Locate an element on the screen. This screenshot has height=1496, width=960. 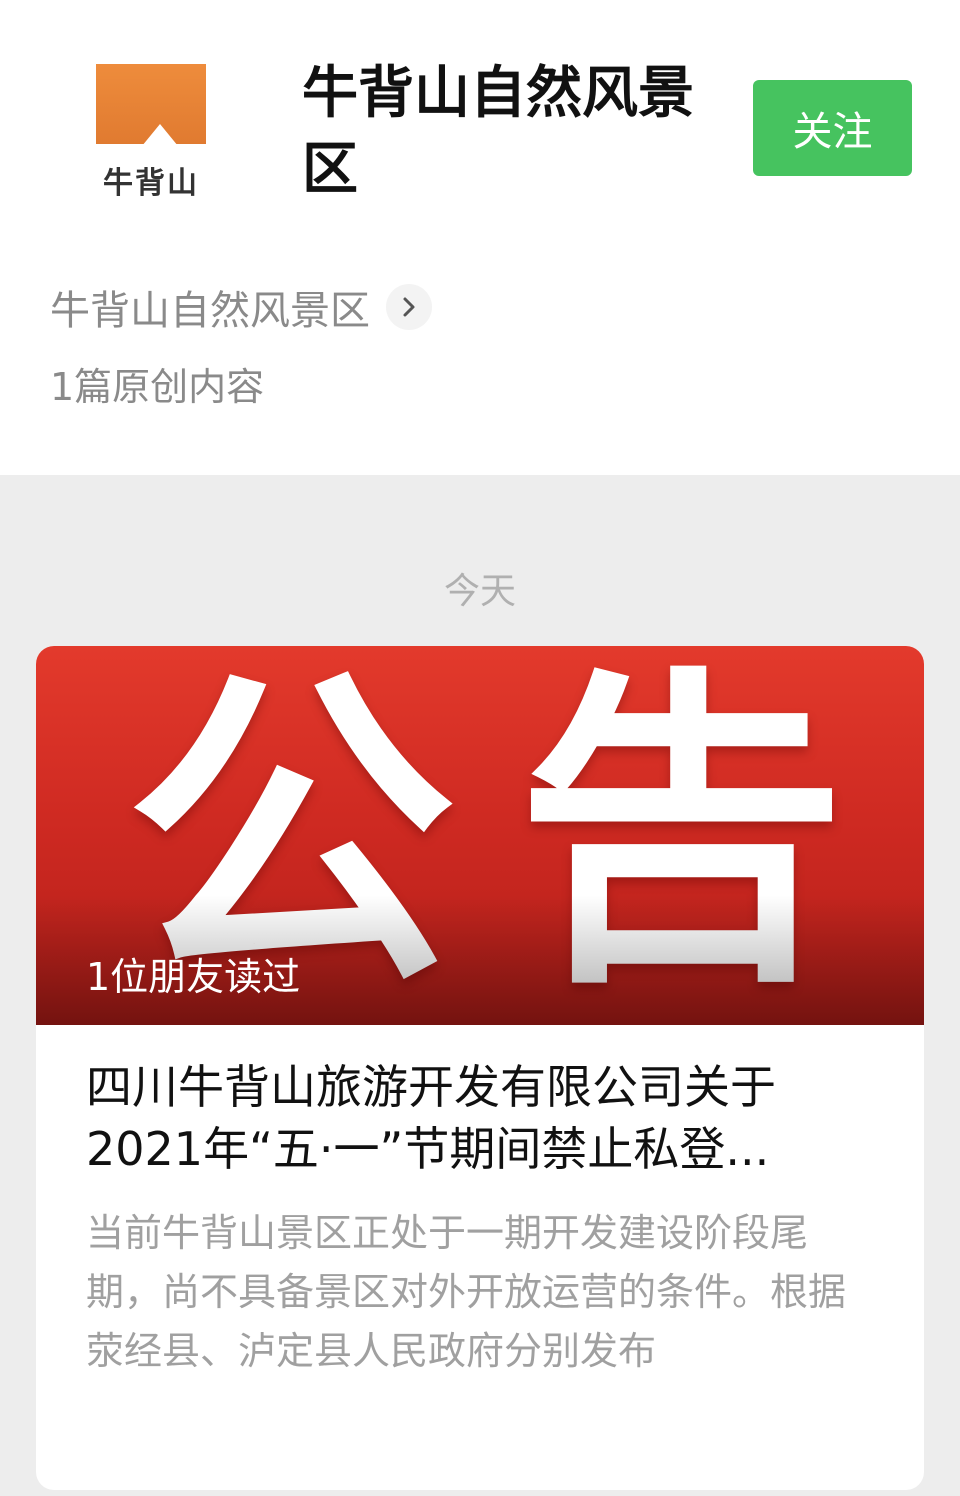
account-profile-link: 牛背山自然风景区 is located at coordinates (241, 307).